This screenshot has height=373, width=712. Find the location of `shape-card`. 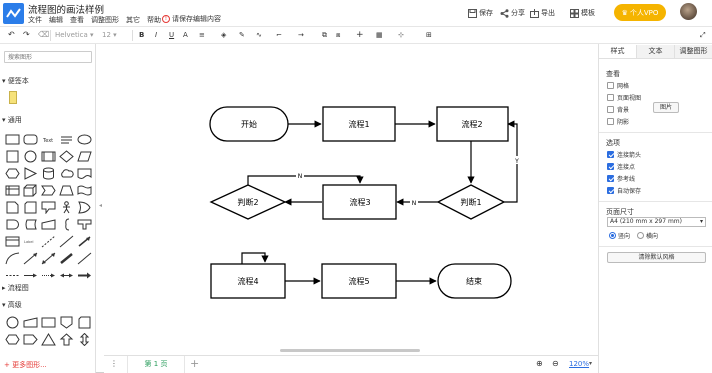

shape-card is located at coordinates (30, 207).